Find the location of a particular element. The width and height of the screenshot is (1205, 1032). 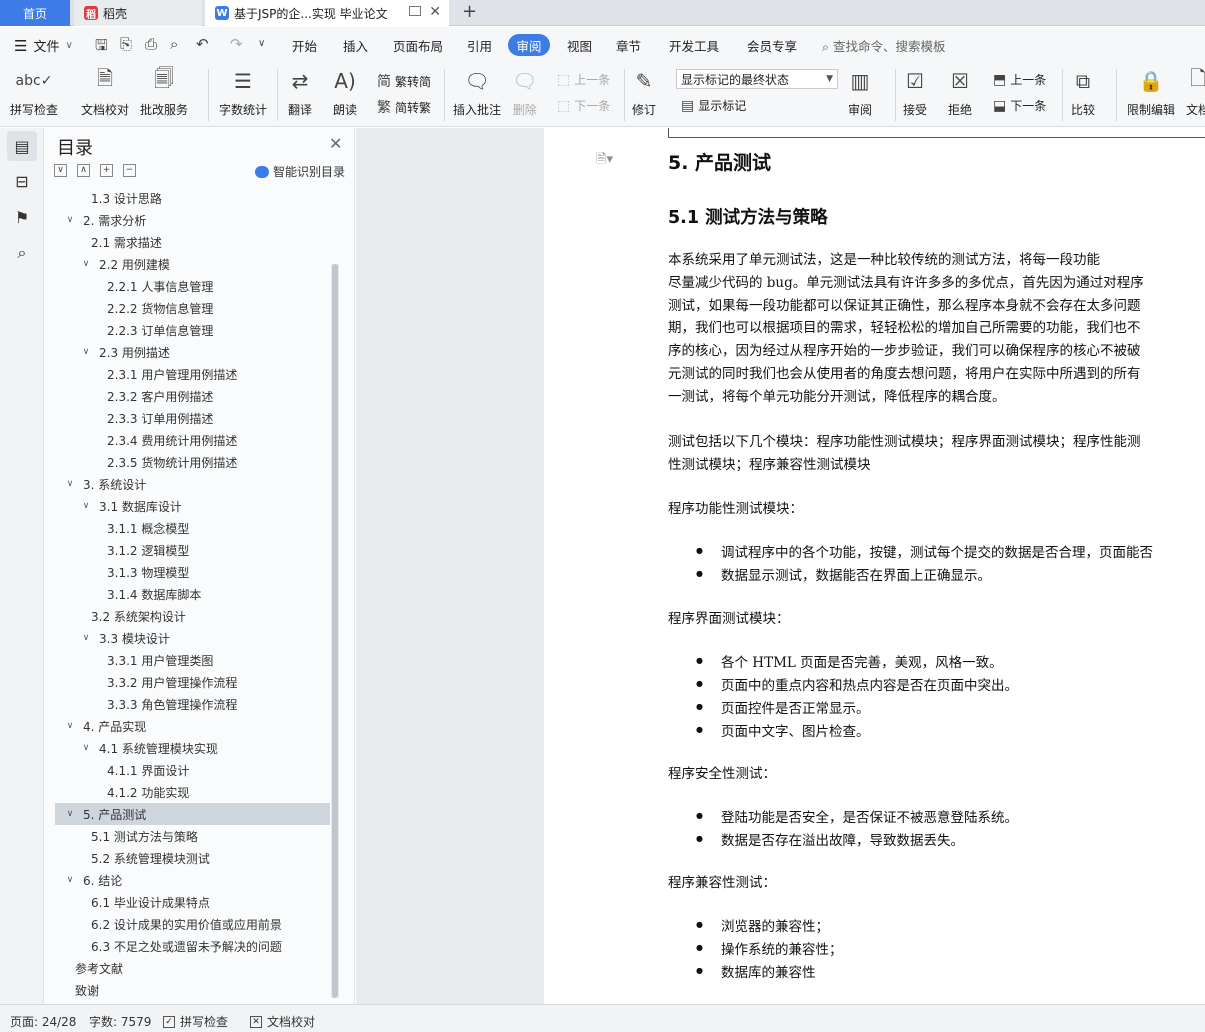

toc-item: 2.2.3 订单信息管理 is located at coordinates (192, 330).